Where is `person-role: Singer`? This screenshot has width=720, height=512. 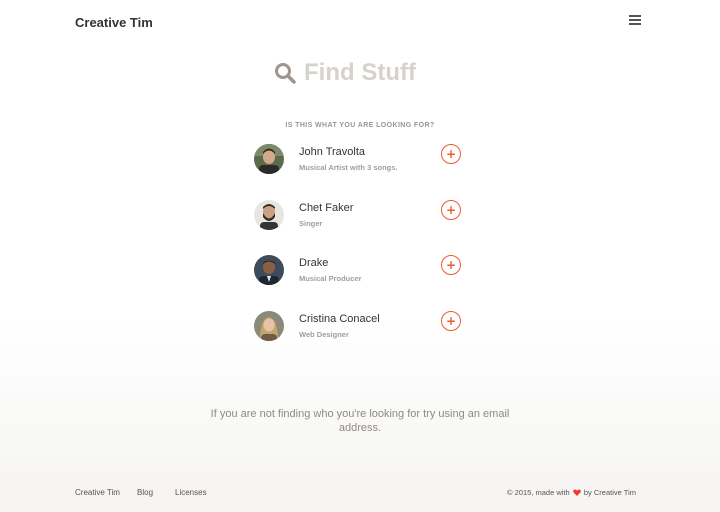
person-role: Singer is located at coordinates (311, 223).